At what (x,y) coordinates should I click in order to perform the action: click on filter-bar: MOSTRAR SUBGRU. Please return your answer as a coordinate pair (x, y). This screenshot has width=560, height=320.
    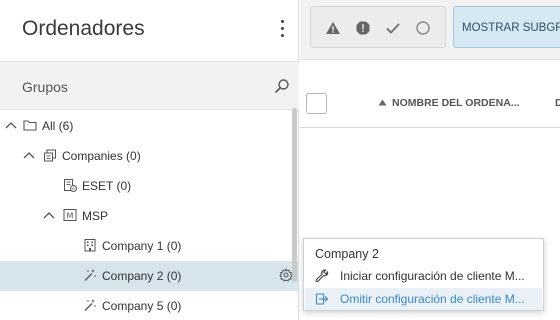
    Looking at the image, I should click on (430, 30).